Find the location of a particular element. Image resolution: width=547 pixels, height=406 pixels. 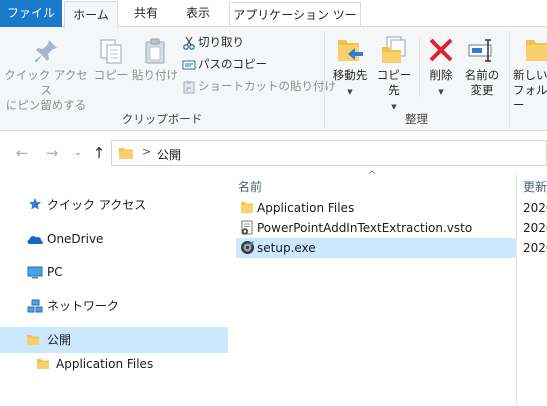

column-divider is located at coordinates (516, 290).